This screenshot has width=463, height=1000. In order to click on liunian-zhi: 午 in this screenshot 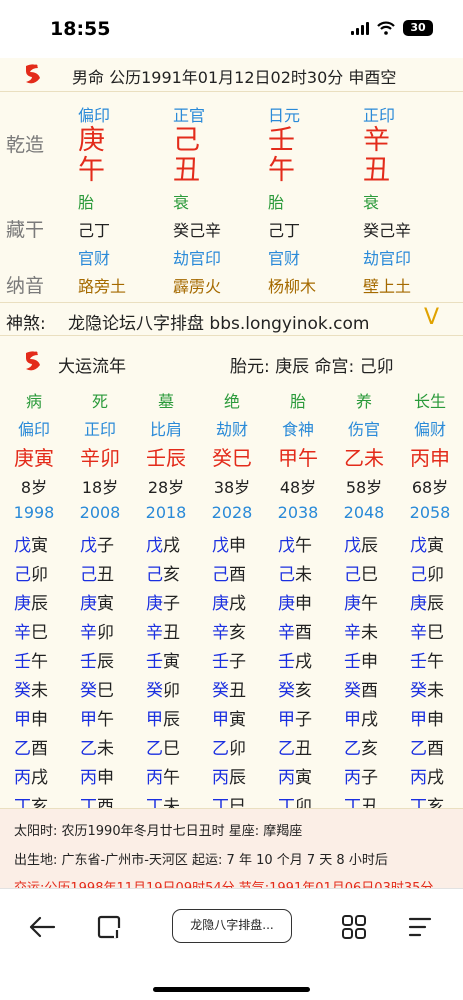, I will do `click(105, 720)`.